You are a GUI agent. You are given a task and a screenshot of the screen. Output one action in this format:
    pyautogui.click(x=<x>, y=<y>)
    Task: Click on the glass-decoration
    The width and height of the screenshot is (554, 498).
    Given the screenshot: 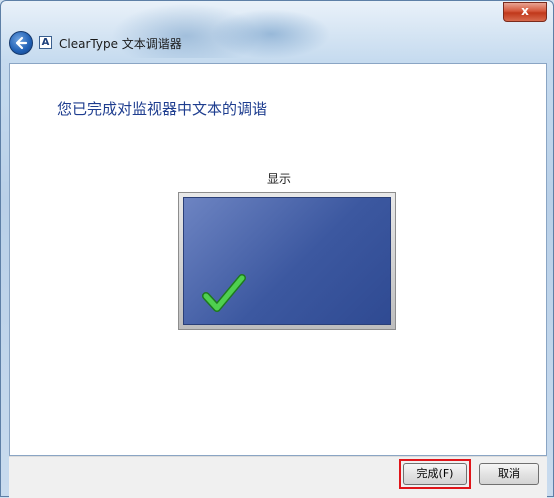 What is the action you would take?
    pyautogui.click(x=271, y=34)
    